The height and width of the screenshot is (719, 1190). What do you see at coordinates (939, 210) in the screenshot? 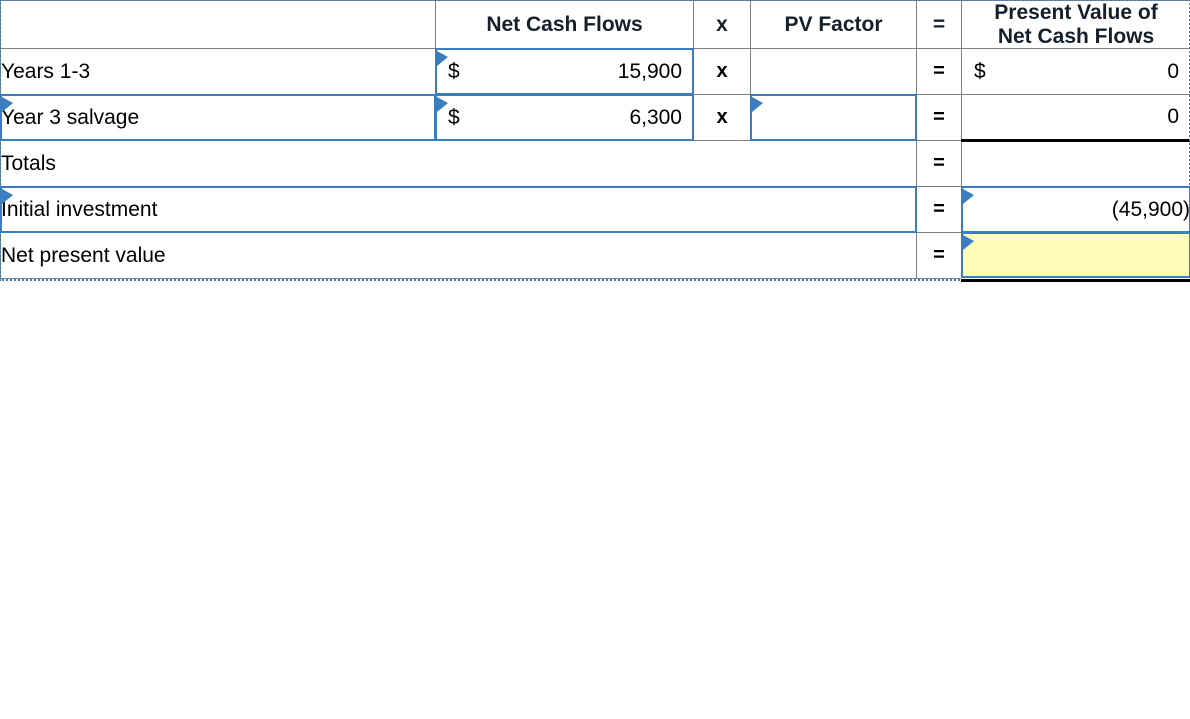
I see `equals-operator-initial-investment: =` at bounding box center [939, 210].